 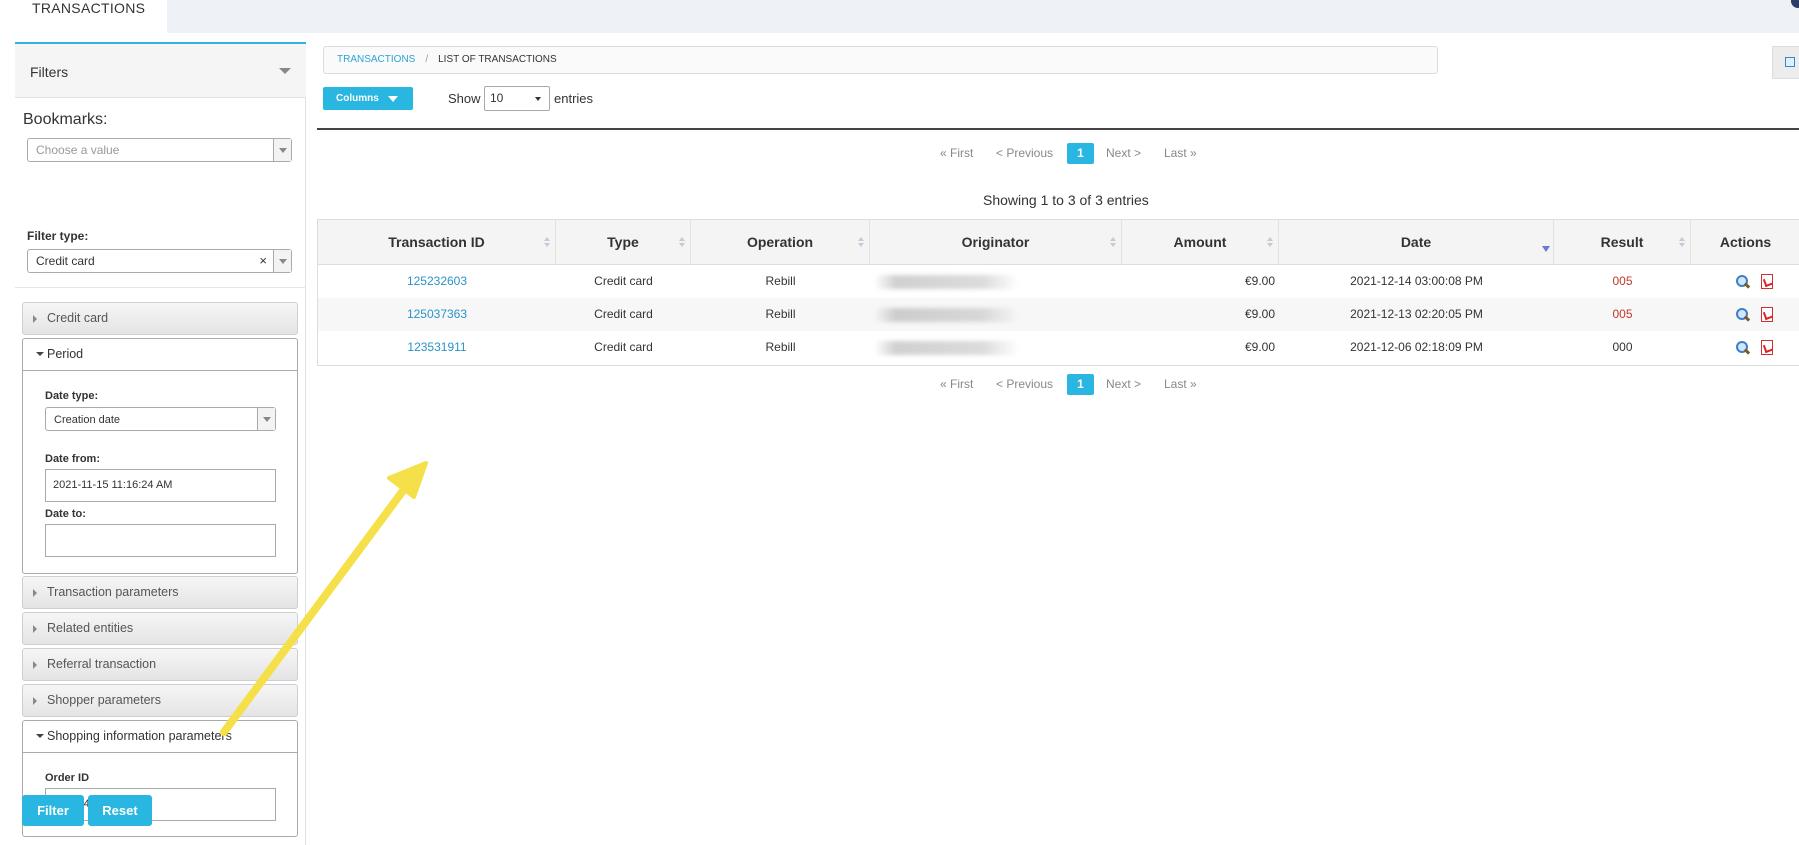 What do you see at coordinates (87, 420) in the screenshot?
I see `date-type-value: Creation date` at bounding box center [87, 420].